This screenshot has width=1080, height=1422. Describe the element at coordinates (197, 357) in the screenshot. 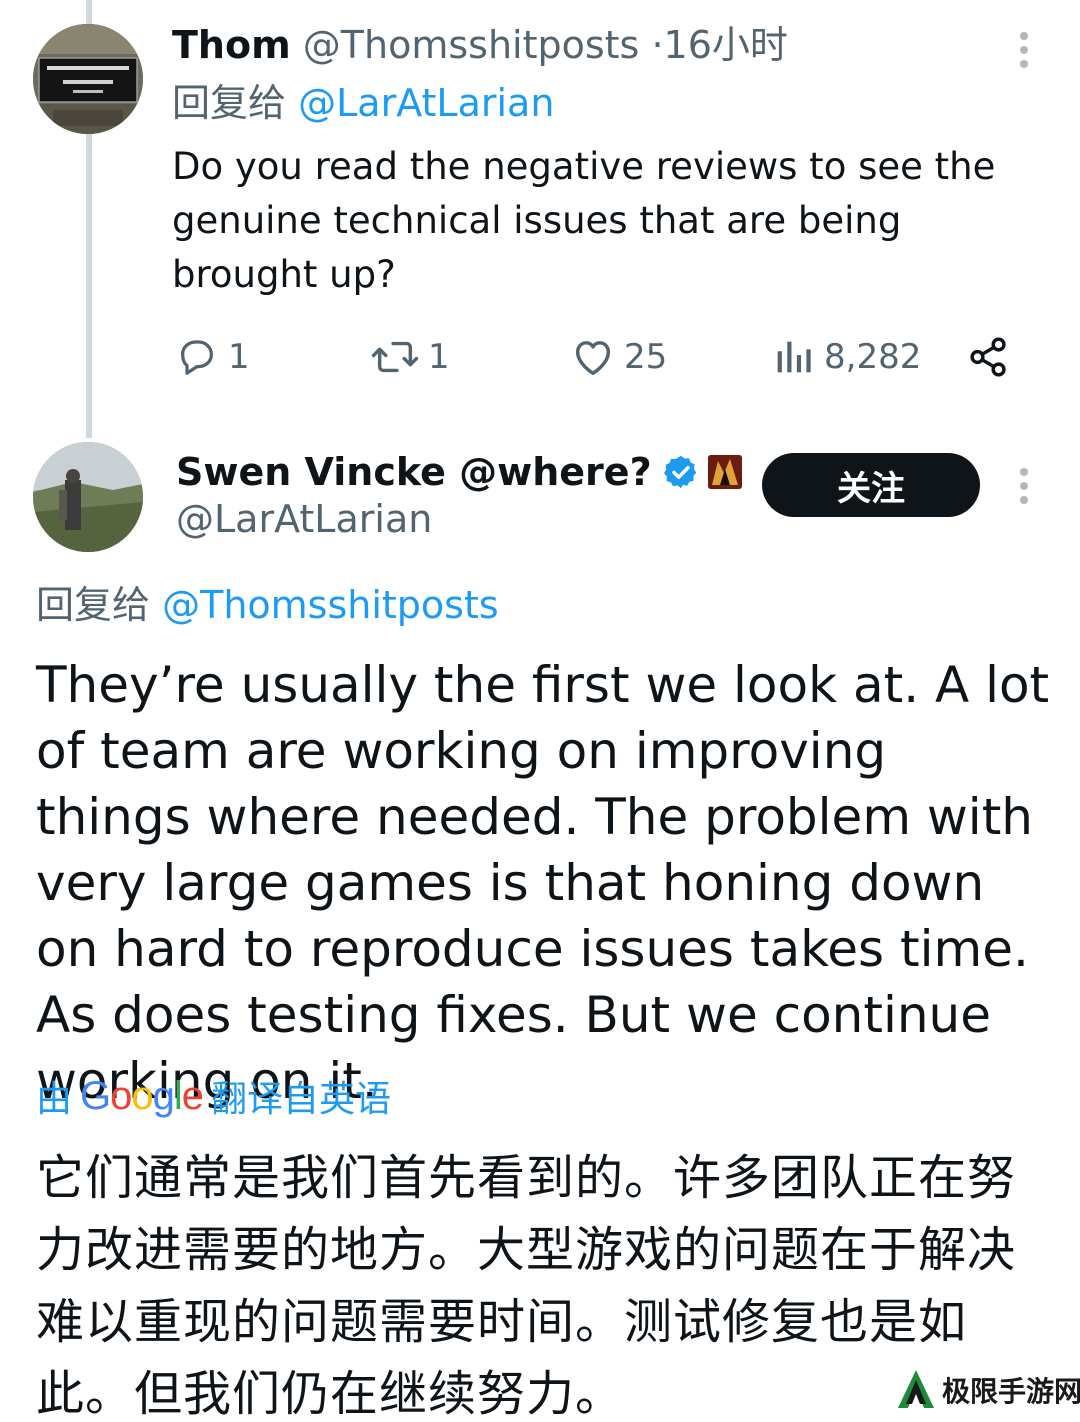

I see `reply-icon` at that location.